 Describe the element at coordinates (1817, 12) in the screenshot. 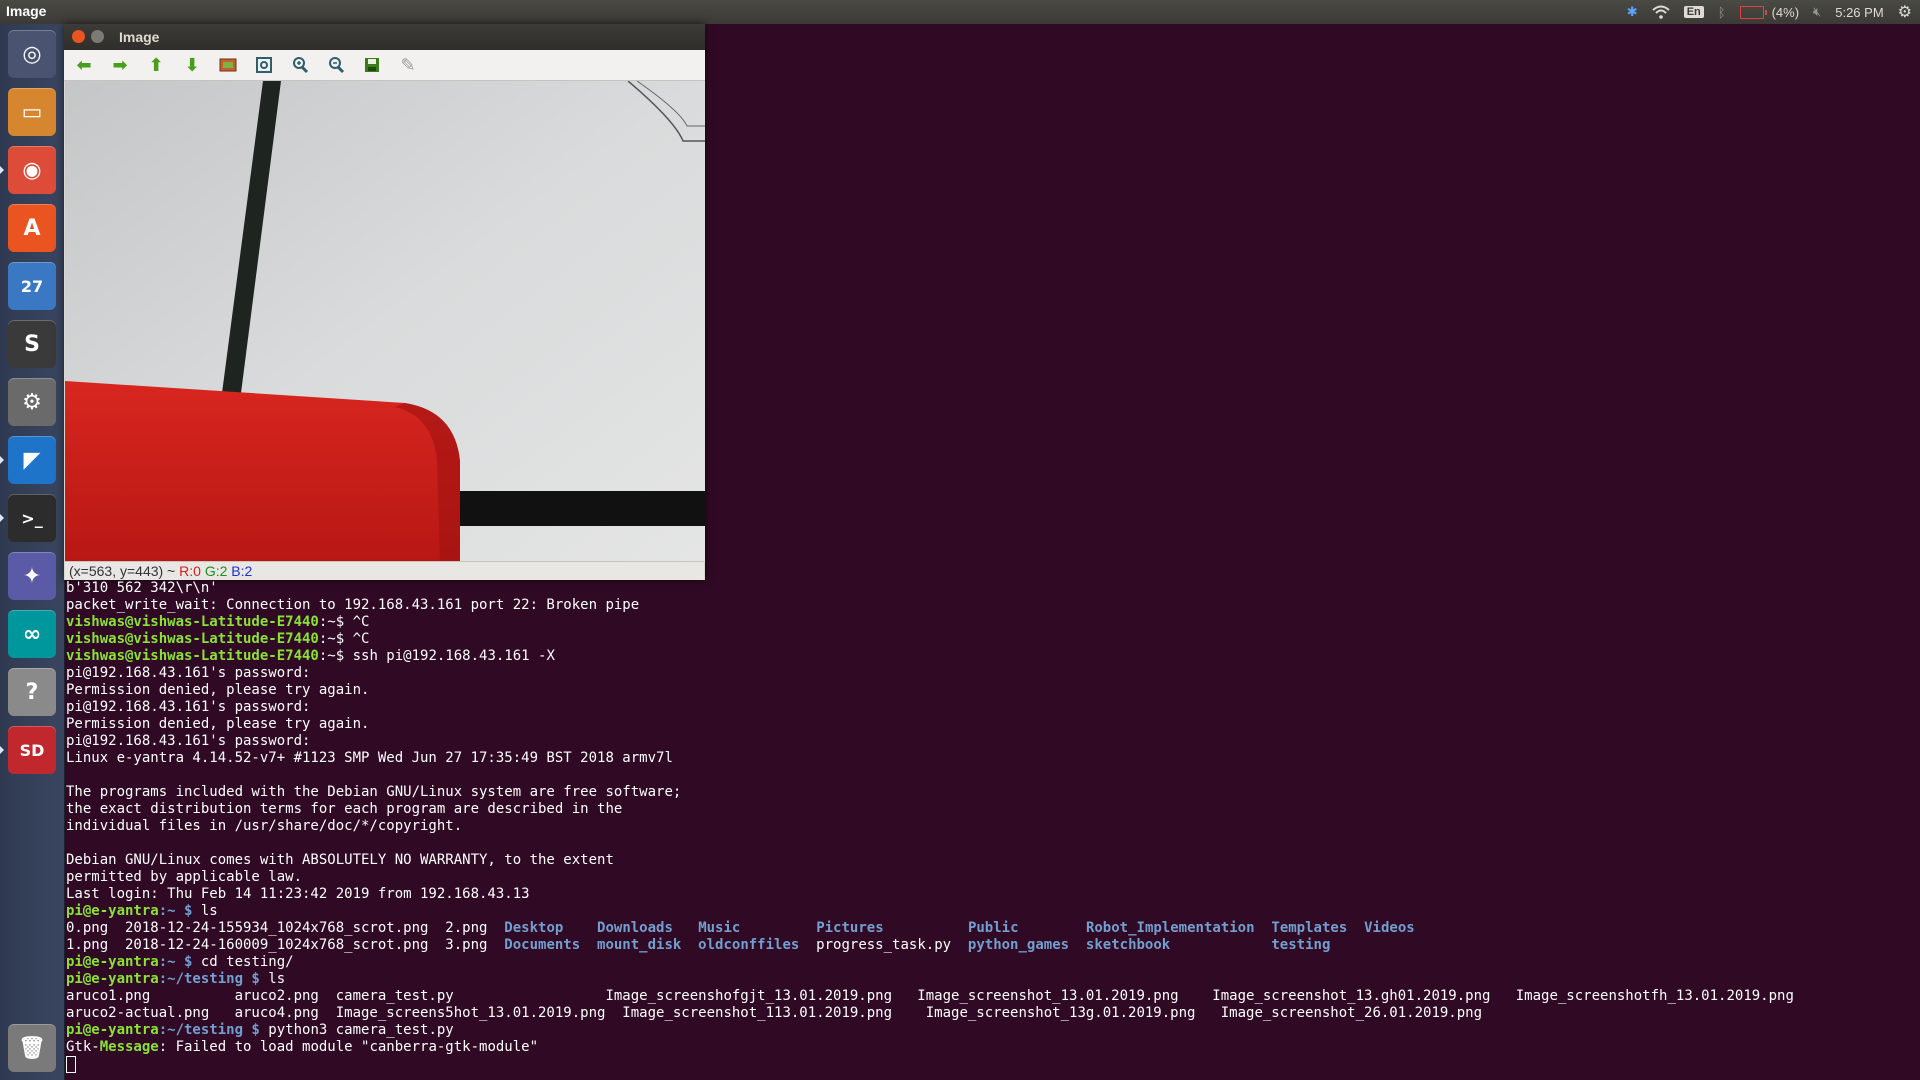

I see `volume-muted-icon: 🔇︎` at that location.